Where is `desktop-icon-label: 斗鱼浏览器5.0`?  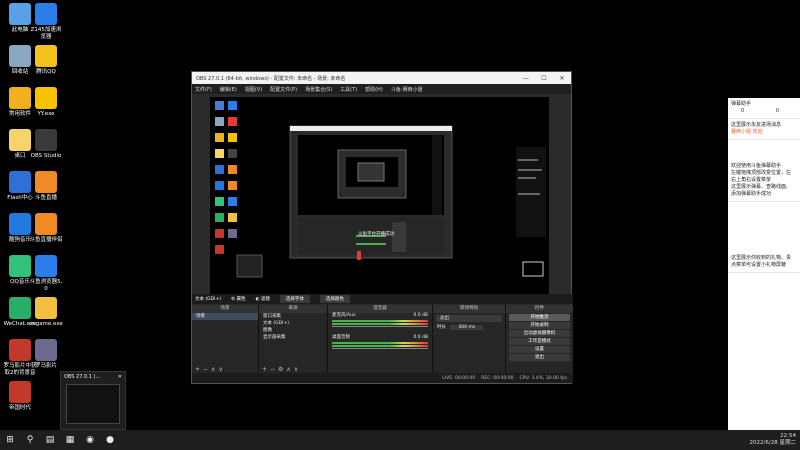
desktop-icon-label: 斗鱼浏览器5.0 is located at coordinates (46, 285).